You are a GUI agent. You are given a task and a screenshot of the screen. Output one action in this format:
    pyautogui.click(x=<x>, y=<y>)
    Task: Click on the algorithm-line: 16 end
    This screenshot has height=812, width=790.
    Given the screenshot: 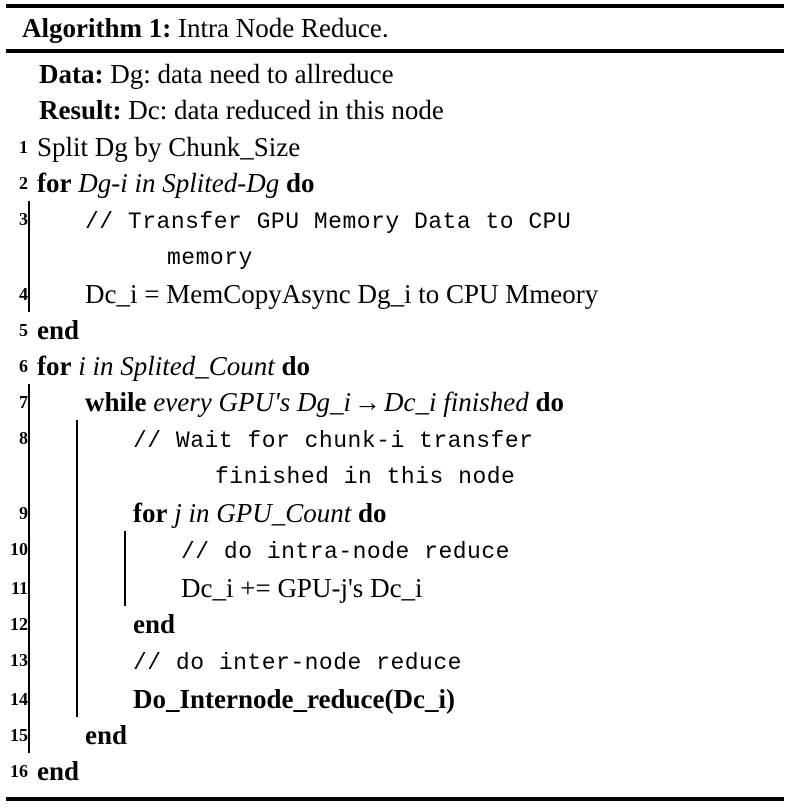 What is the action you would take?
    pyautogui.click(x=395, y=771)
    